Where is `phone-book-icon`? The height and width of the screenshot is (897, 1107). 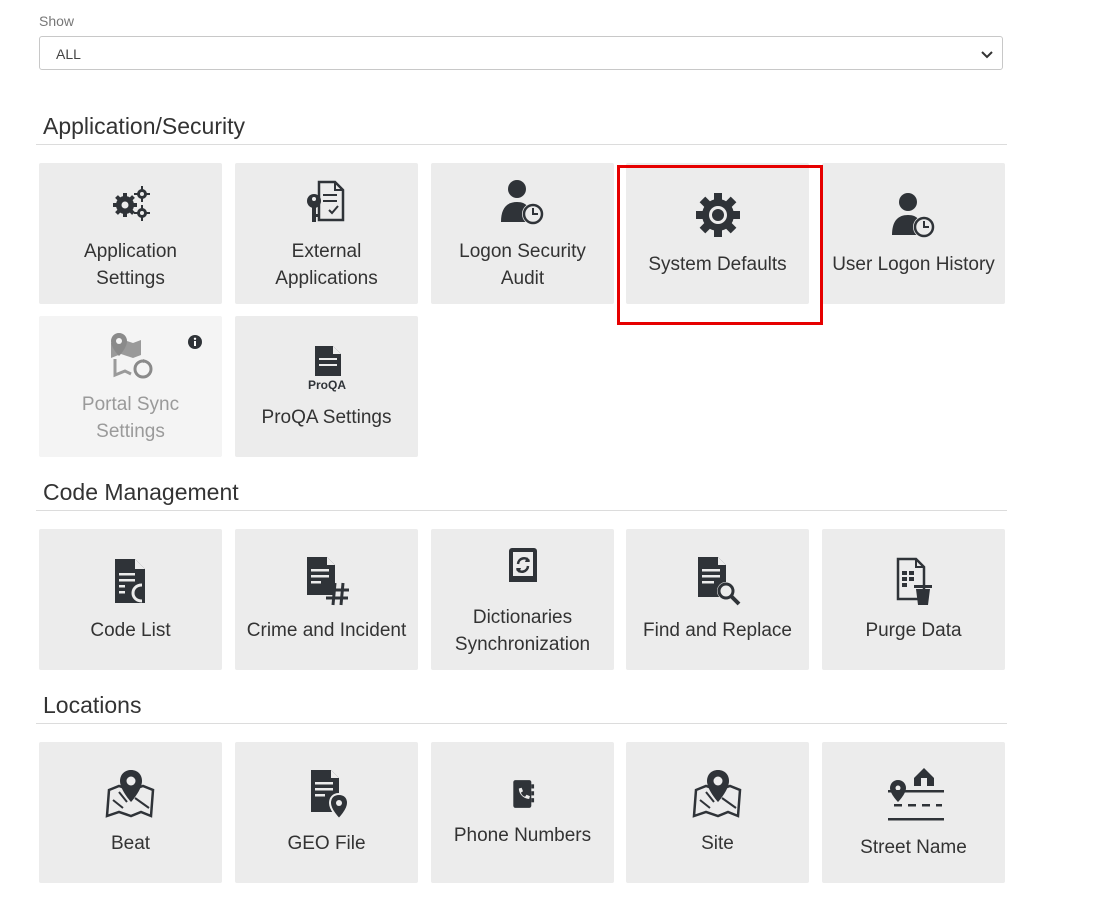
phone-book-icon is located at coordinates (523, 794).